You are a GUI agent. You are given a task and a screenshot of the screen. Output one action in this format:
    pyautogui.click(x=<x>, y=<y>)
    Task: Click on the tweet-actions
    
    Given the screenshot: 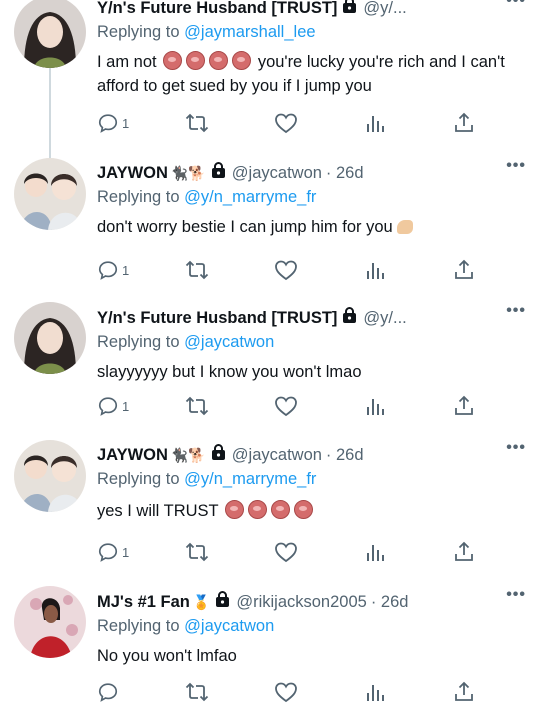 What is the action you would take?
    pyautogui.click(x=287, y=692)
    